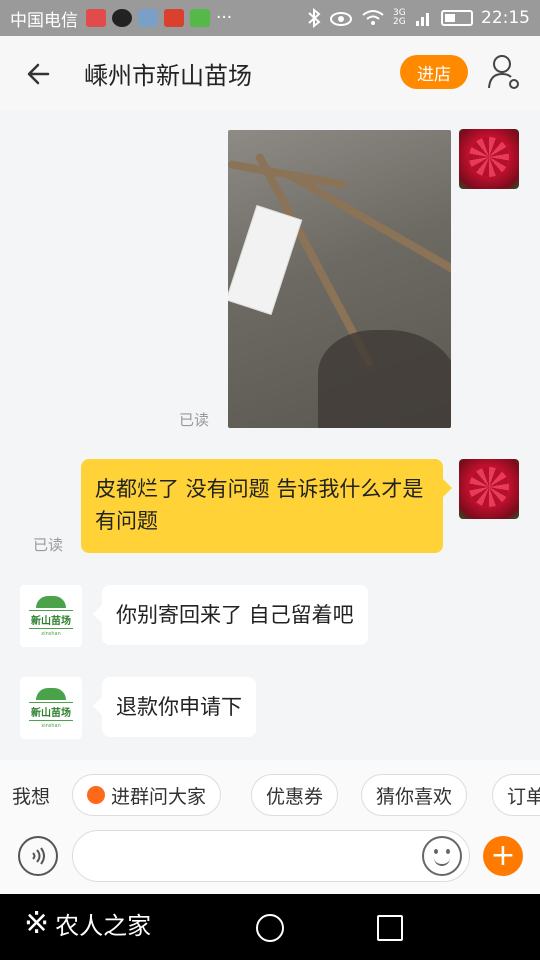  I want to click on shop-text-message: 退款你申请下, so click(174, 707).